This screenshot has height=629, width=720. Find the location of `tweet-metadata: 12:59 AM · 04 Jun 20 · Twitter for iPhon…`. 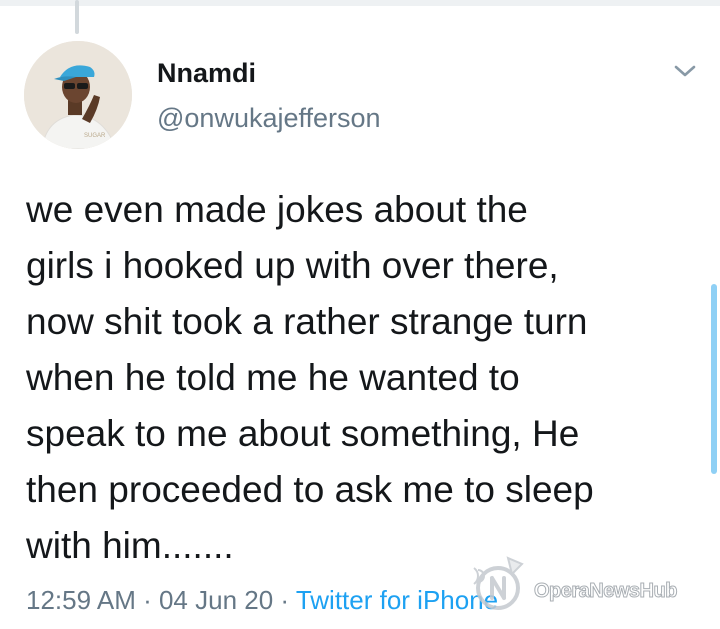

tweet-metadata: 12:59 AM · 04 Jun 20 · Twitter for iPhon… is located at coordinates (262, 600).